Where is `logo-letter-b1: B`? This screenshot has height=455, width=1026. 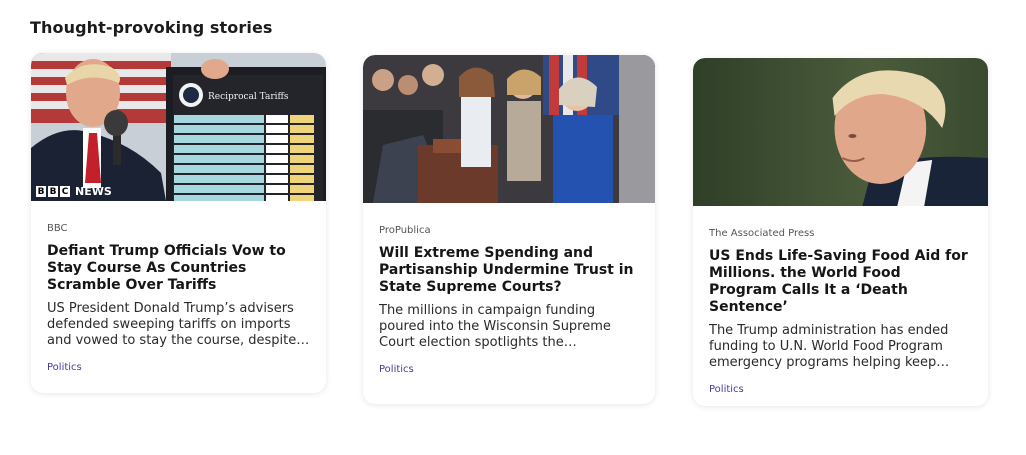 logo-letter-b1: B is located at coordinates (41, 191).